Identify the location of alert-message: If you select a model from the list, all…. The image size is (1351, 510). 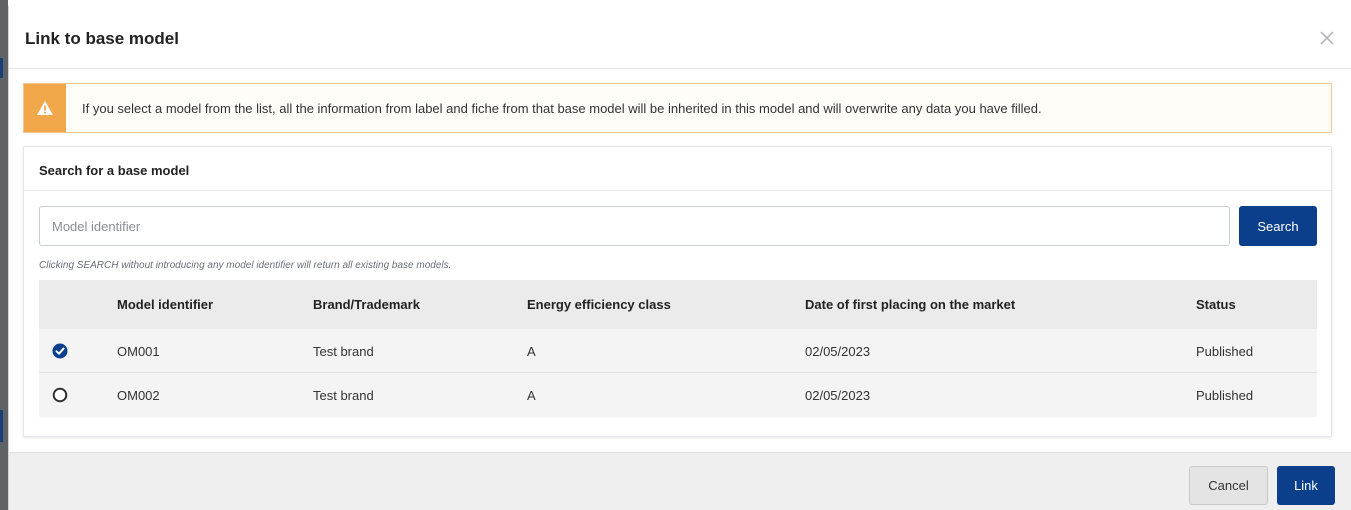
(562, 108).